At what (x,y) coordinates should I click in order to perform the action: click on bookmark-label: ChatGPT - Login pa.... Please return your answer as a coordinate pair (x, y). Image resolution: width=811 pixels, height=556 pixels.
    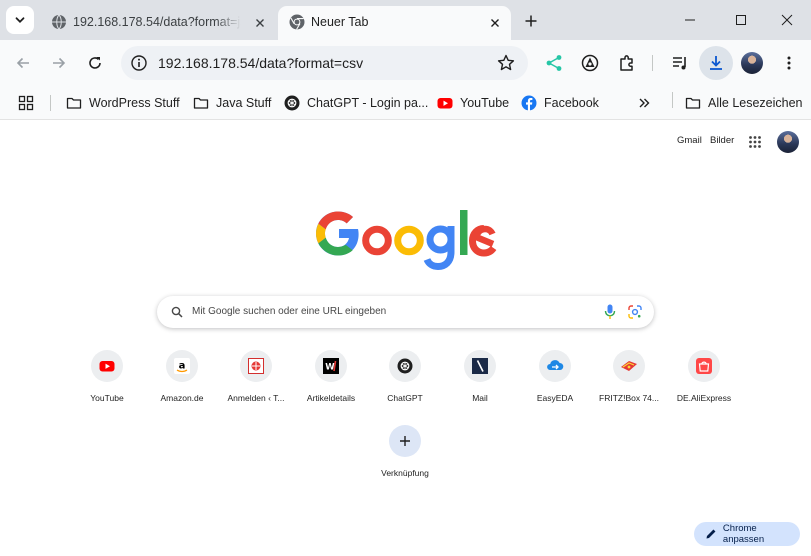
    Looking at the image, I should click on (368, 103).